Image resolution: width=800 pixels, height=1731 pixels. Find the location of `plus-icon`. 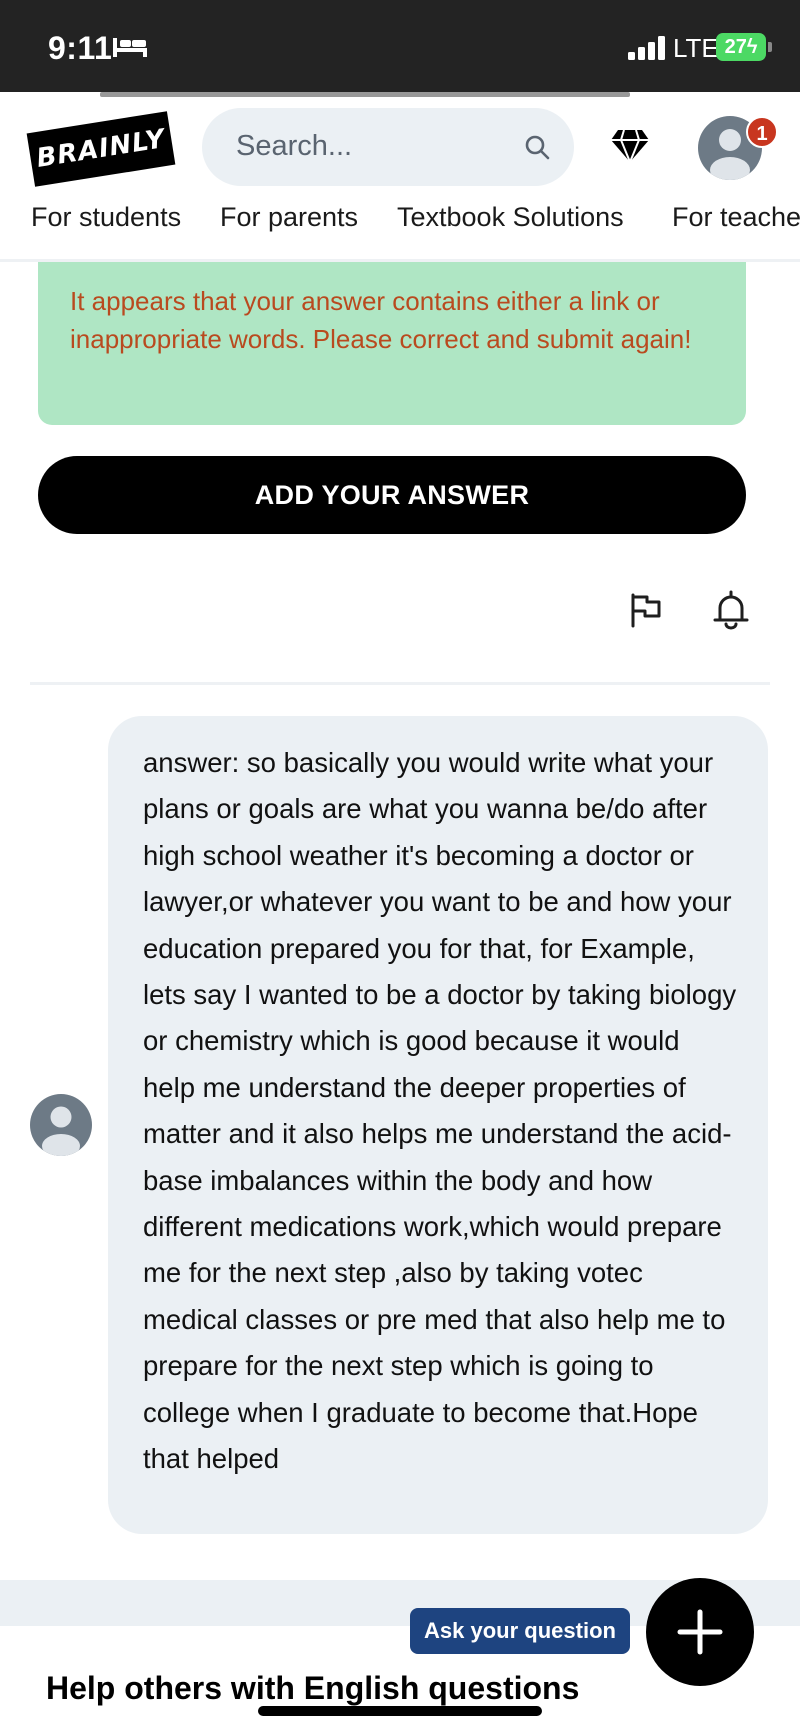

plus-icon is located at coordinates (700, 1632).